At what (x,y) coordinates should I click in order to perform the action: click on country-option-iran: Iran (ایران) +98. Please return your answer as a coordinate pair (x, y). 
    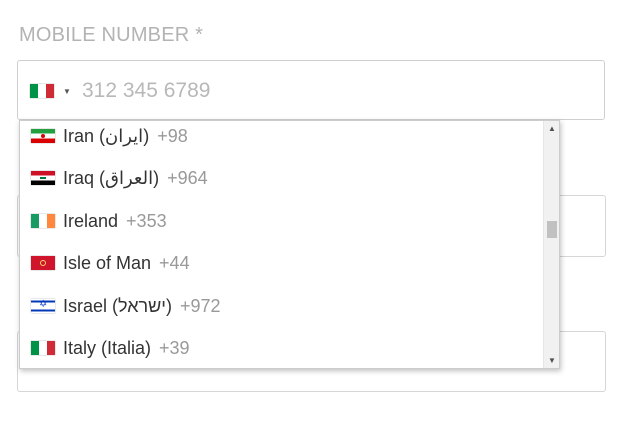
    Looking at the image, I should click on (281, 139).